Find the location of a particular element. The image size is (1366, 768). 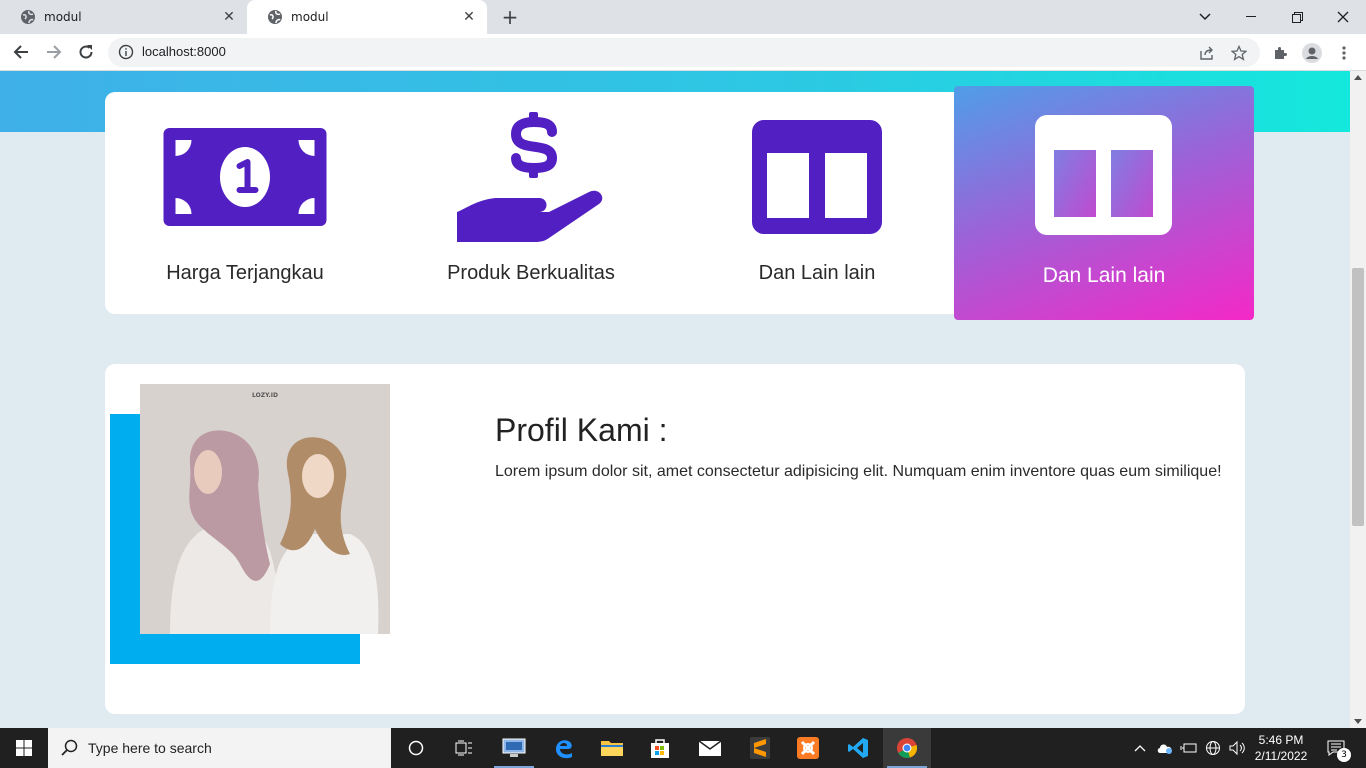

monitor-icon is located at coordinates (514, 747).